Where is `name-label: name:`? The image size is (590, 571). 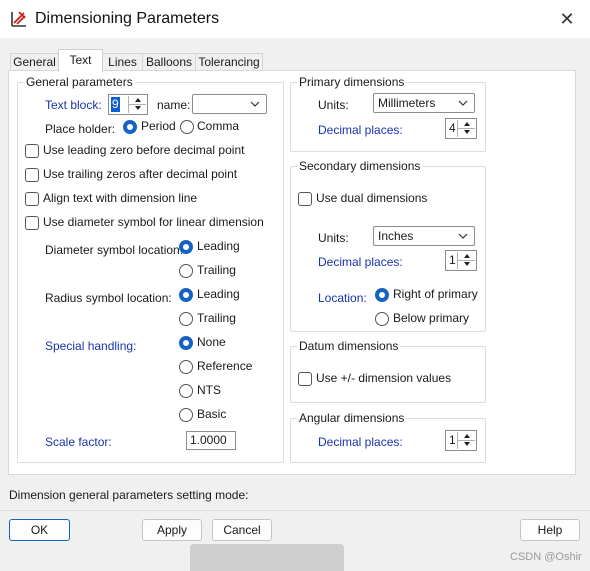 name-label: name: is located at coordinates (174, 105).